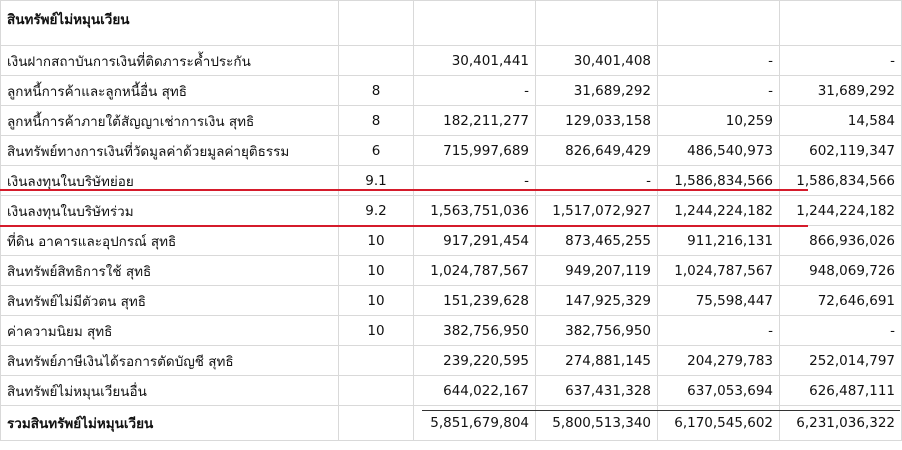 Image resolution: width=902 pixels, height=450 pixels. Describe the element at coordinates (169, 18) in the screenshot. I see `section-title: สินทรัพย์ไม่หมุนเวียน` at that location.